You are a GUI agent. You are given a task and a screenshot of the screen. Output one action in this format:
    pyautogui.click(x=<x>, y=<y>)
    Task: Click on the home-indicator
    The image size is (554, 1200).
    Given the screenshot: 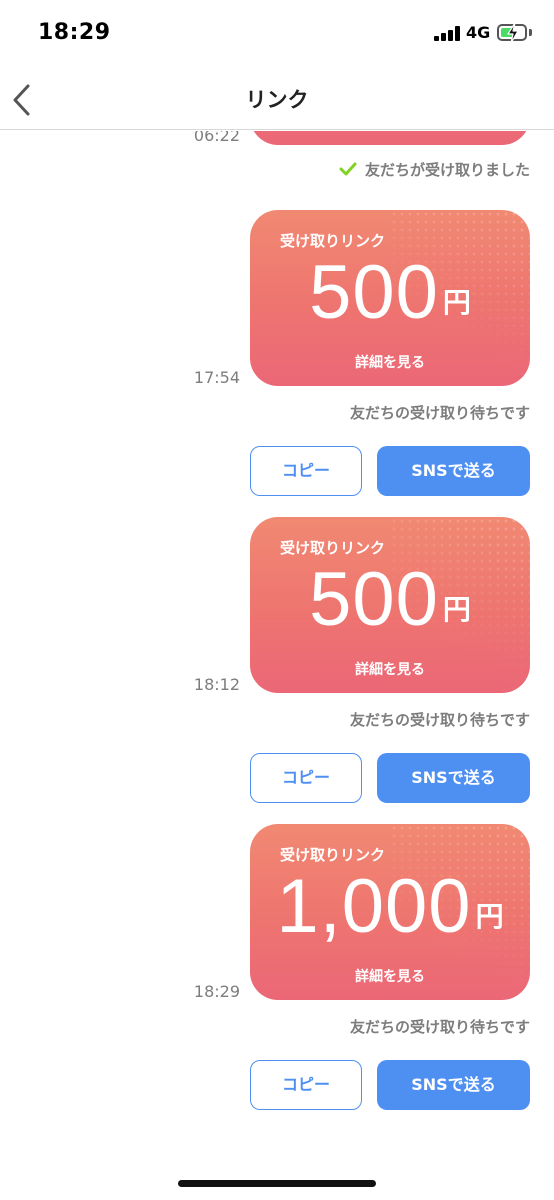 What is the action you would take?
    pyautogui.click(x=277, y=1183)
    